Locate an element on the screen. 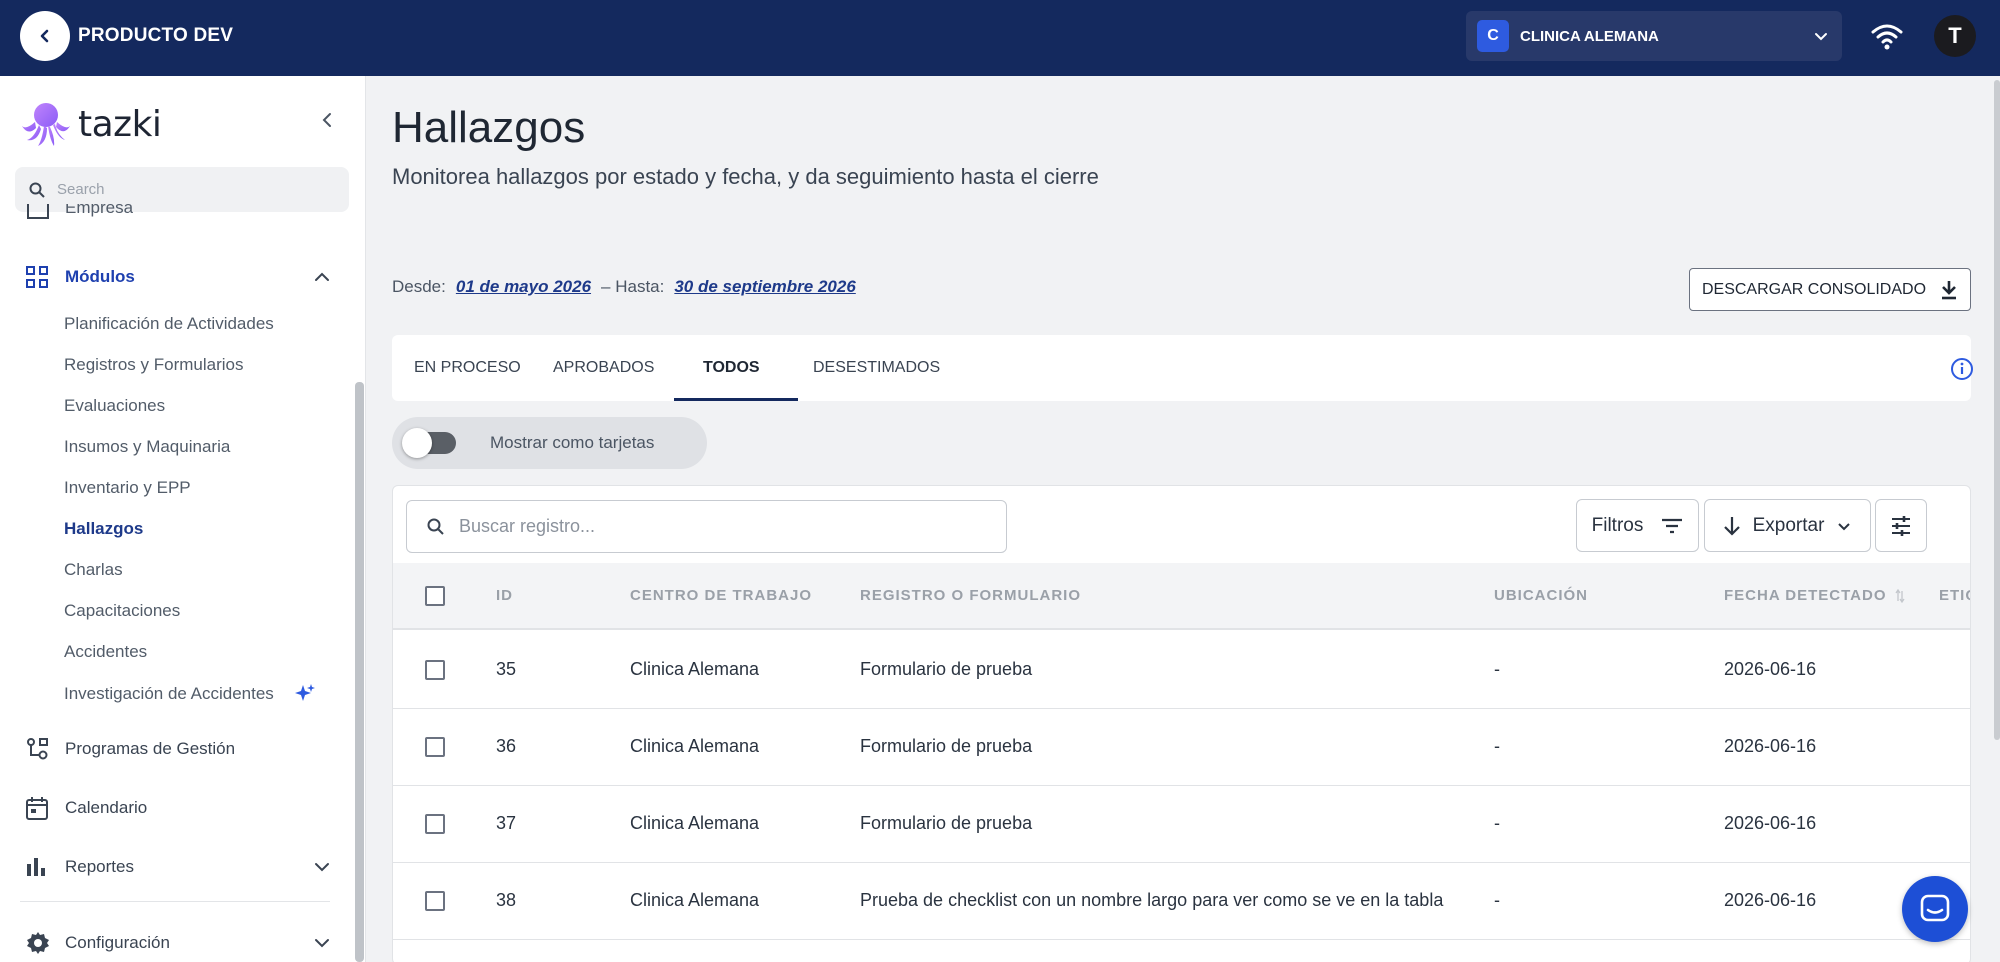 This screenshot has height=962, width=2000. tab-en-proceso: EN PROCESO is located at coordinates (467, 368).